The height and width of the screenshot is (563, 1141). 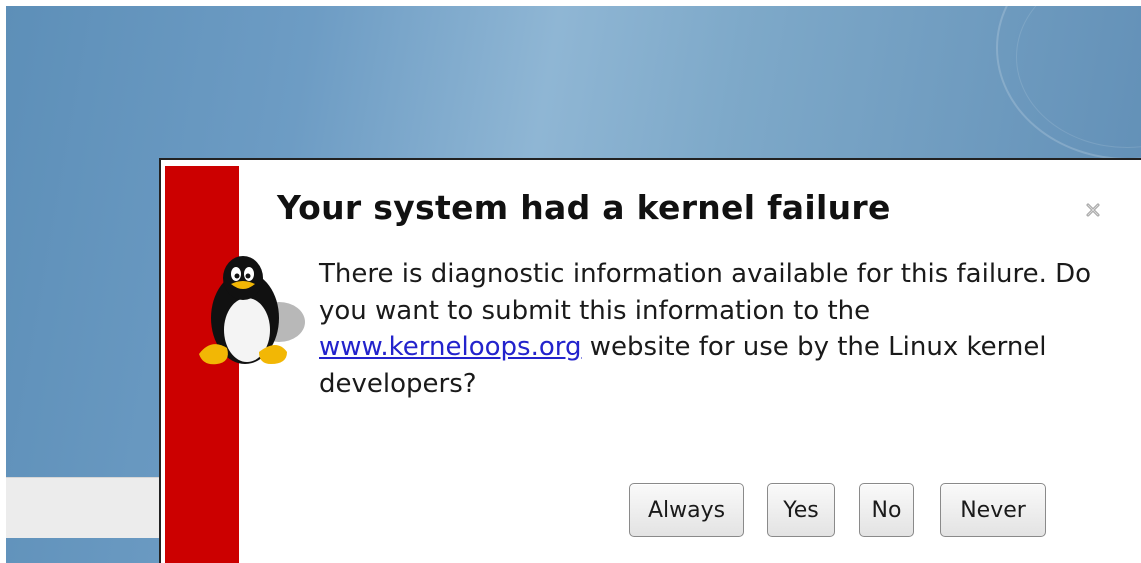 I want to click on kerneloops-link: www.kerneloops.org, so click(x=450, y=347).